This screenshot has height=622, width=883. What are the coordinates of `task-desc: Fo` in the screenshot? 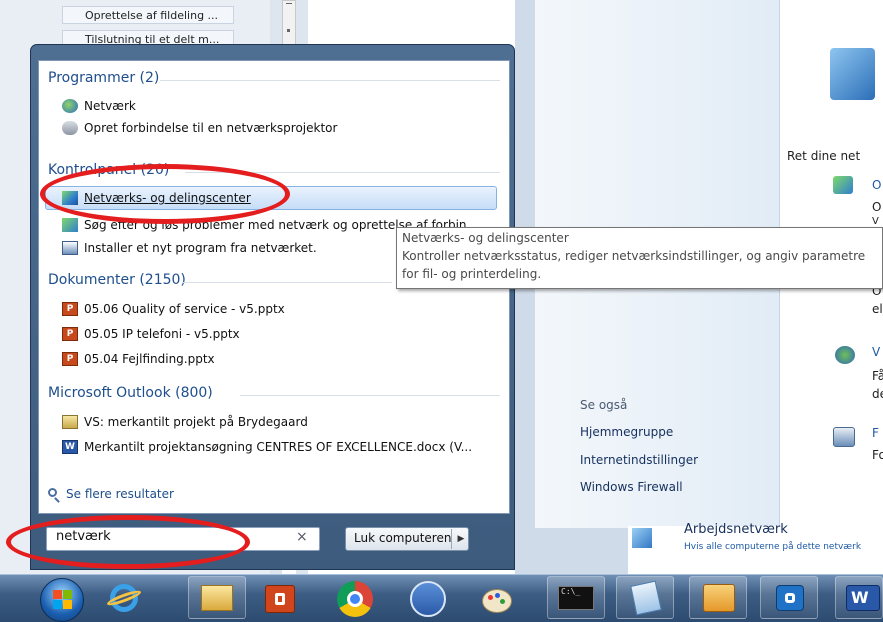 It's located at (877, 455).